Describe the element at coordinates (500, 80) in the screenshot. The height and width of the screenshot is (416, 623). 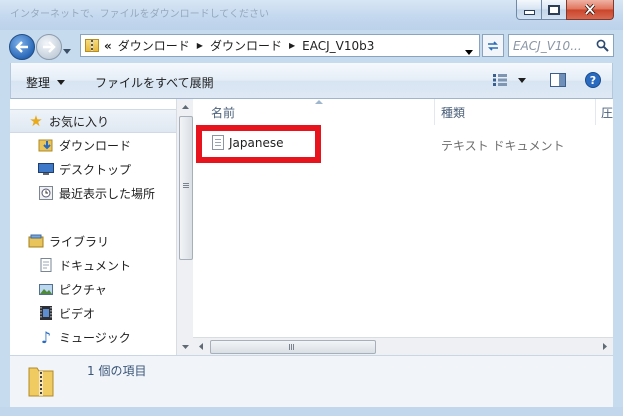
I see `details-view-icon` at that location.